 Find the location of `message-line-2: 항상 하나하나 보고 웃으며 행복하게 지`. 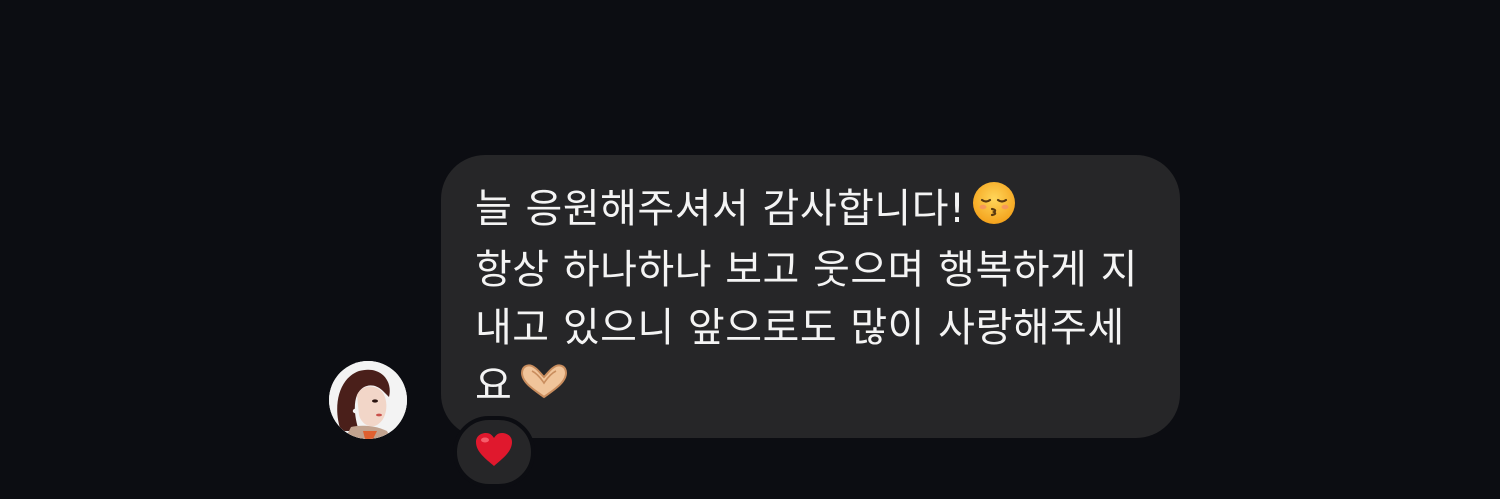

message-line-2: 항상 하나하나 보고 웃으며 행복하게 지 is located at coordinates (806, 270).